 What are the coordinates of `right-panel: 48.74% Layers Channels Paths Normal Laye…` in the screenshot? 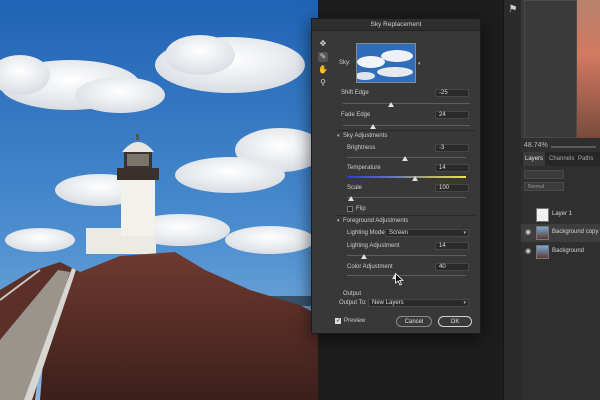 It's located at (560, 200).